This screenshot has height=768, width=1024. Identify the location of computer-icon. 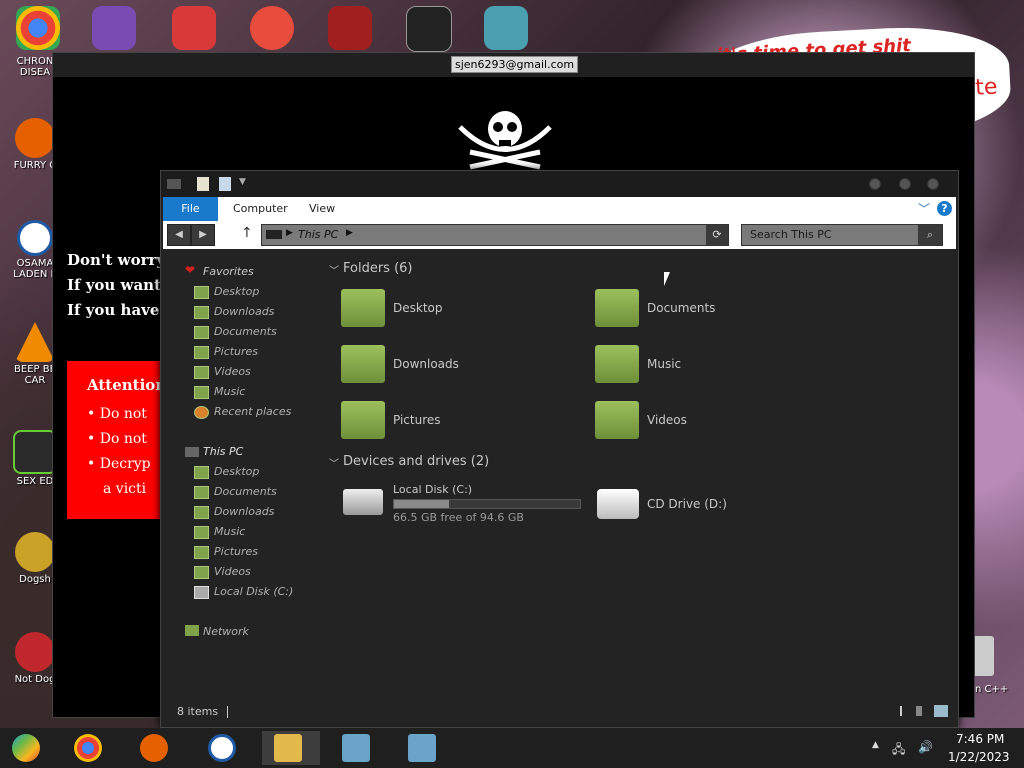
(274, 234).